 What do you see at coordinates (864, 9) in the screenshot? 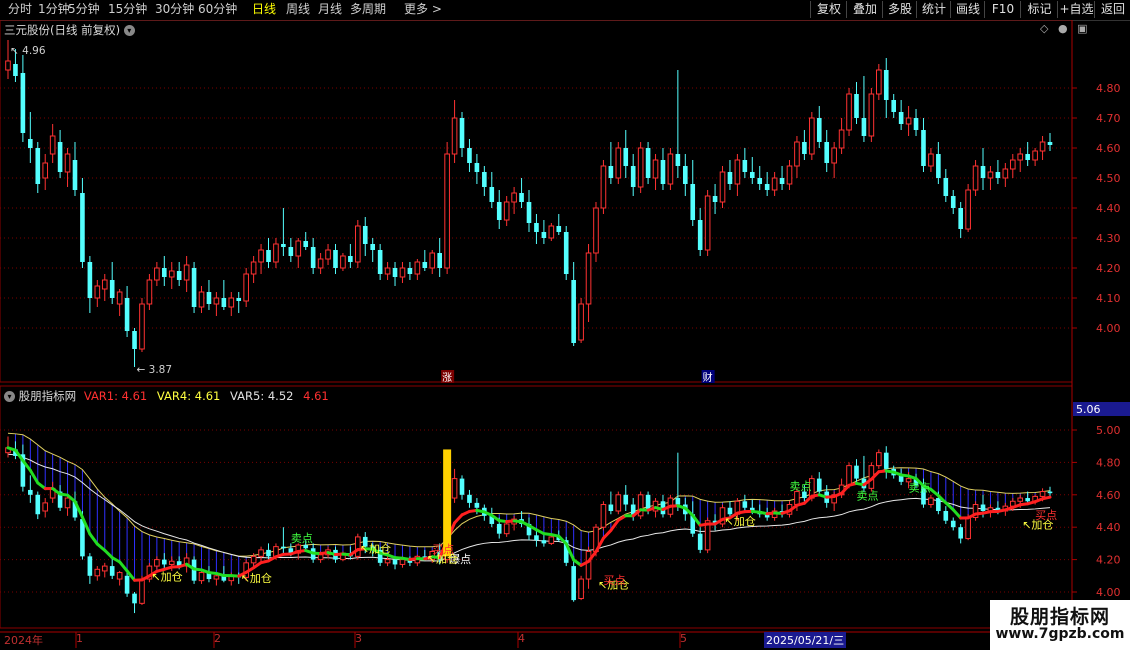
I see `toolbar-button-1: 叠加` at bounding box center [864, 9].